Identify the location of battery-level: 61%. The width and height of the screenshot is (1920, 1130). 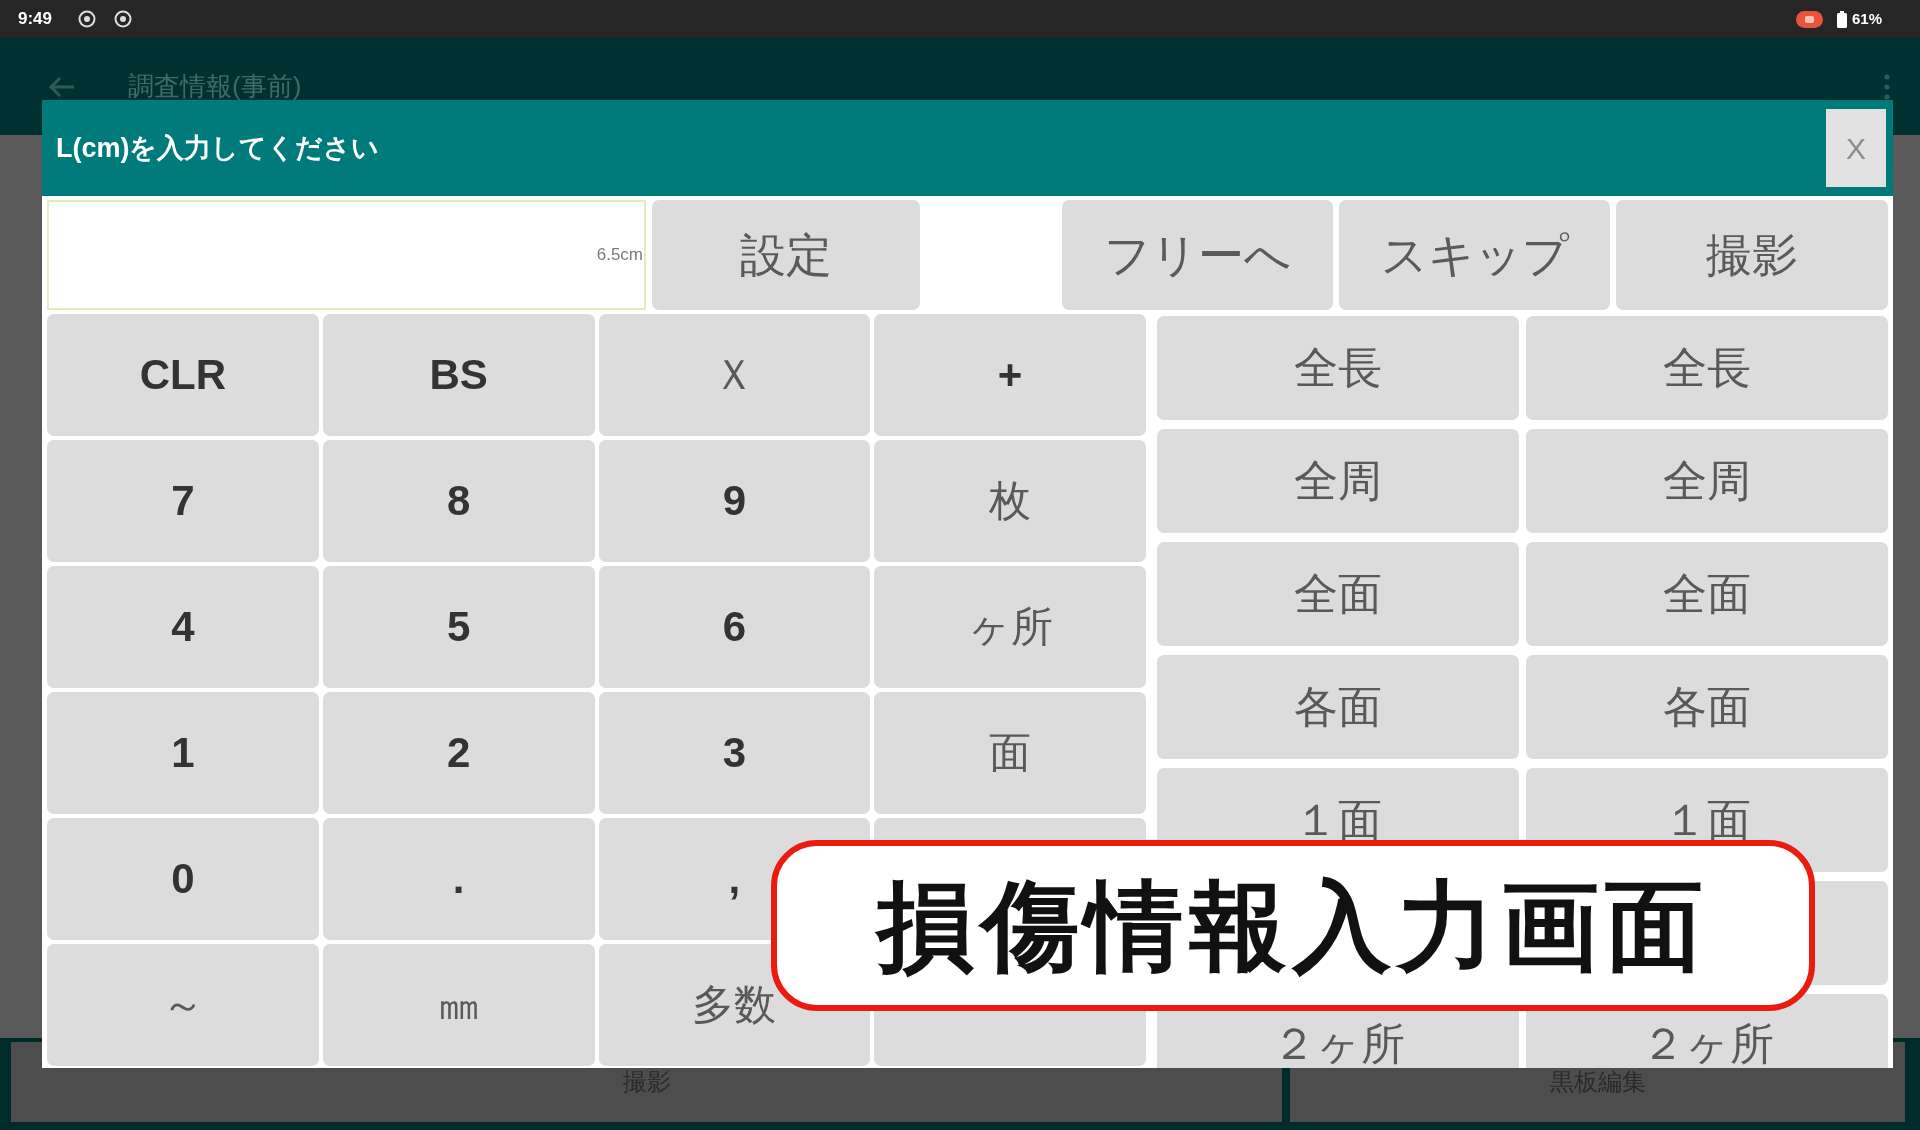
(1866, 18).